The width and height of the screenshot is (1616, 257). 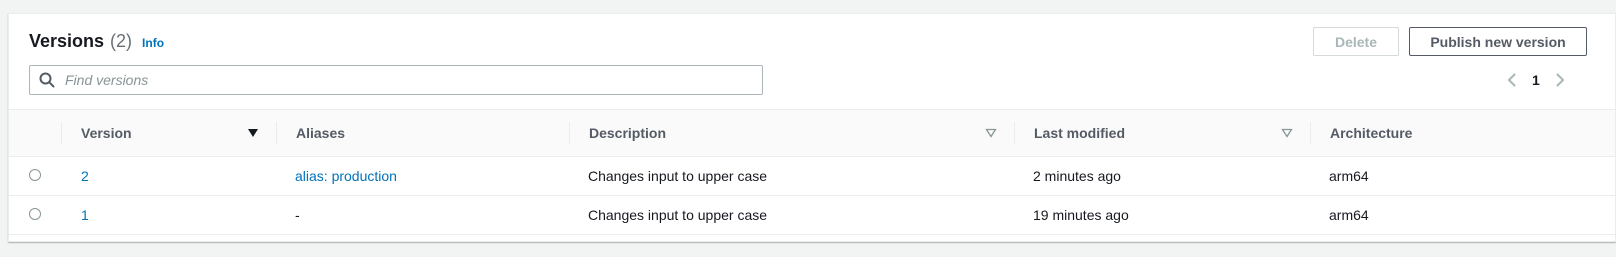 What do you see at coordinates (168, 133) in the screenshot?
I see `column-header-version: Version` at bounding box center [168, 133].